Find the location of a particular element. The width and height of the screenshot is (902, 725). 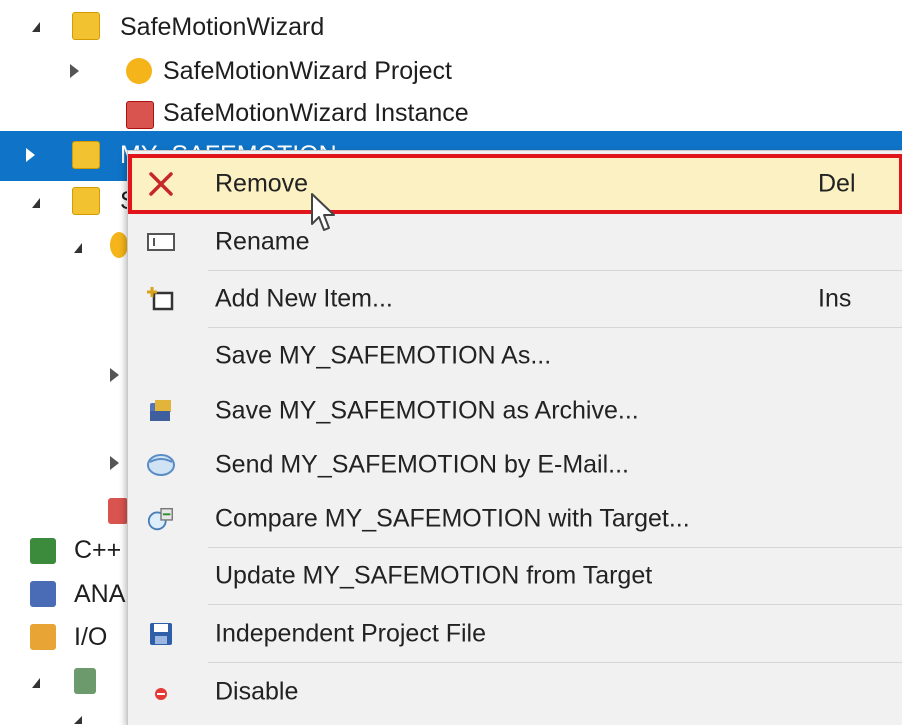

devices-icon is located at coordinates (85, 681).